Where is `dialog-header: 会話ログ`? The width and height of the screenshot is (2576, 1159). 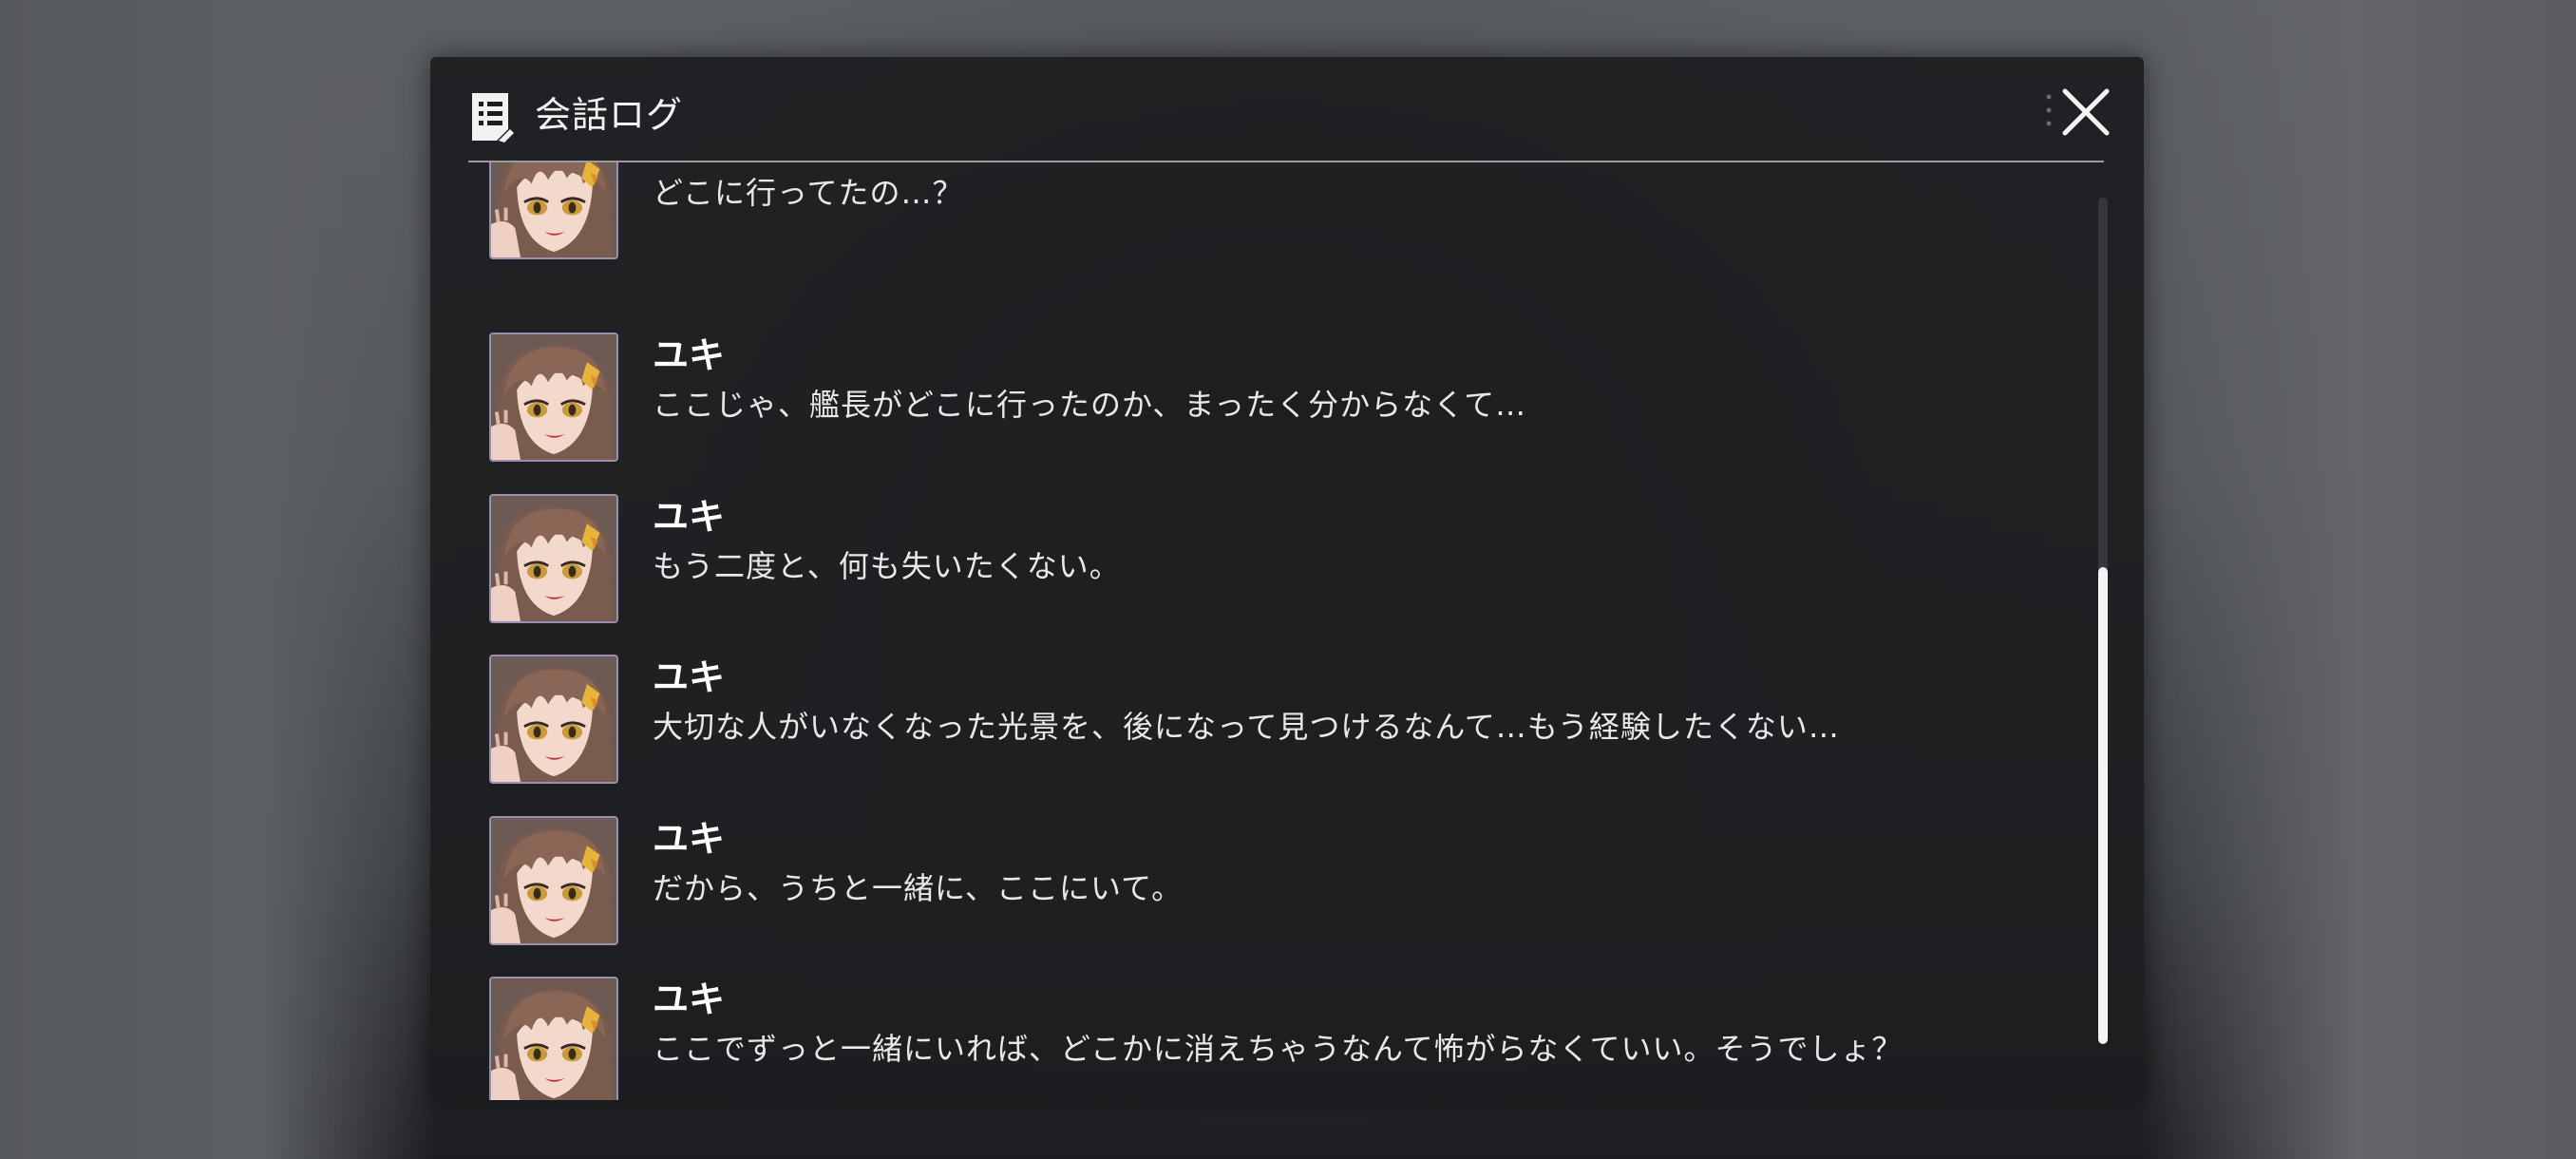 dialog-header: 会話ログ is located at coordinates (1287, 109).